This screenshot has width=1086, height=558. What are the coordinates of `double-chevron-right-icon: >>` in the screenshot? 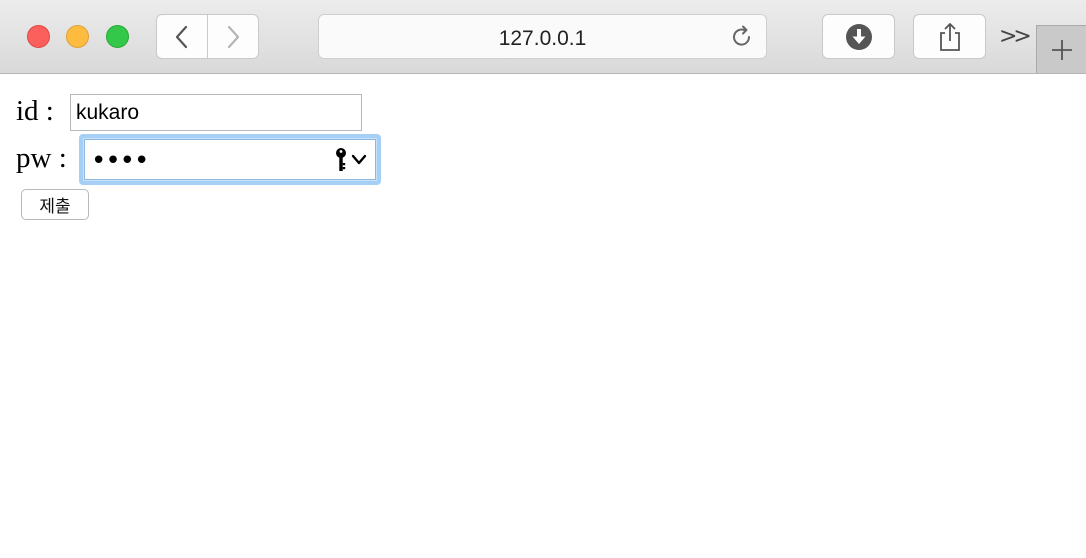 It's located at (1015, 36).